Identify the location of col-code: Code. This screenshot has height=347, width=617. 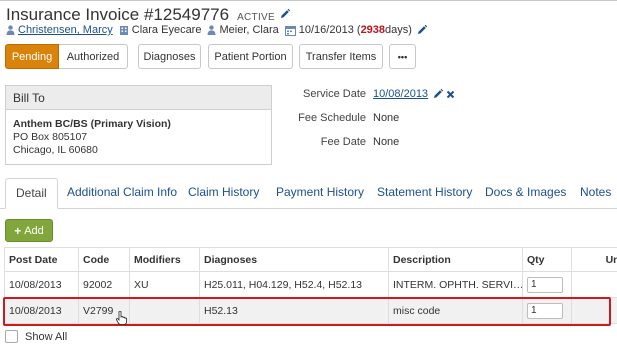
(104, 259).